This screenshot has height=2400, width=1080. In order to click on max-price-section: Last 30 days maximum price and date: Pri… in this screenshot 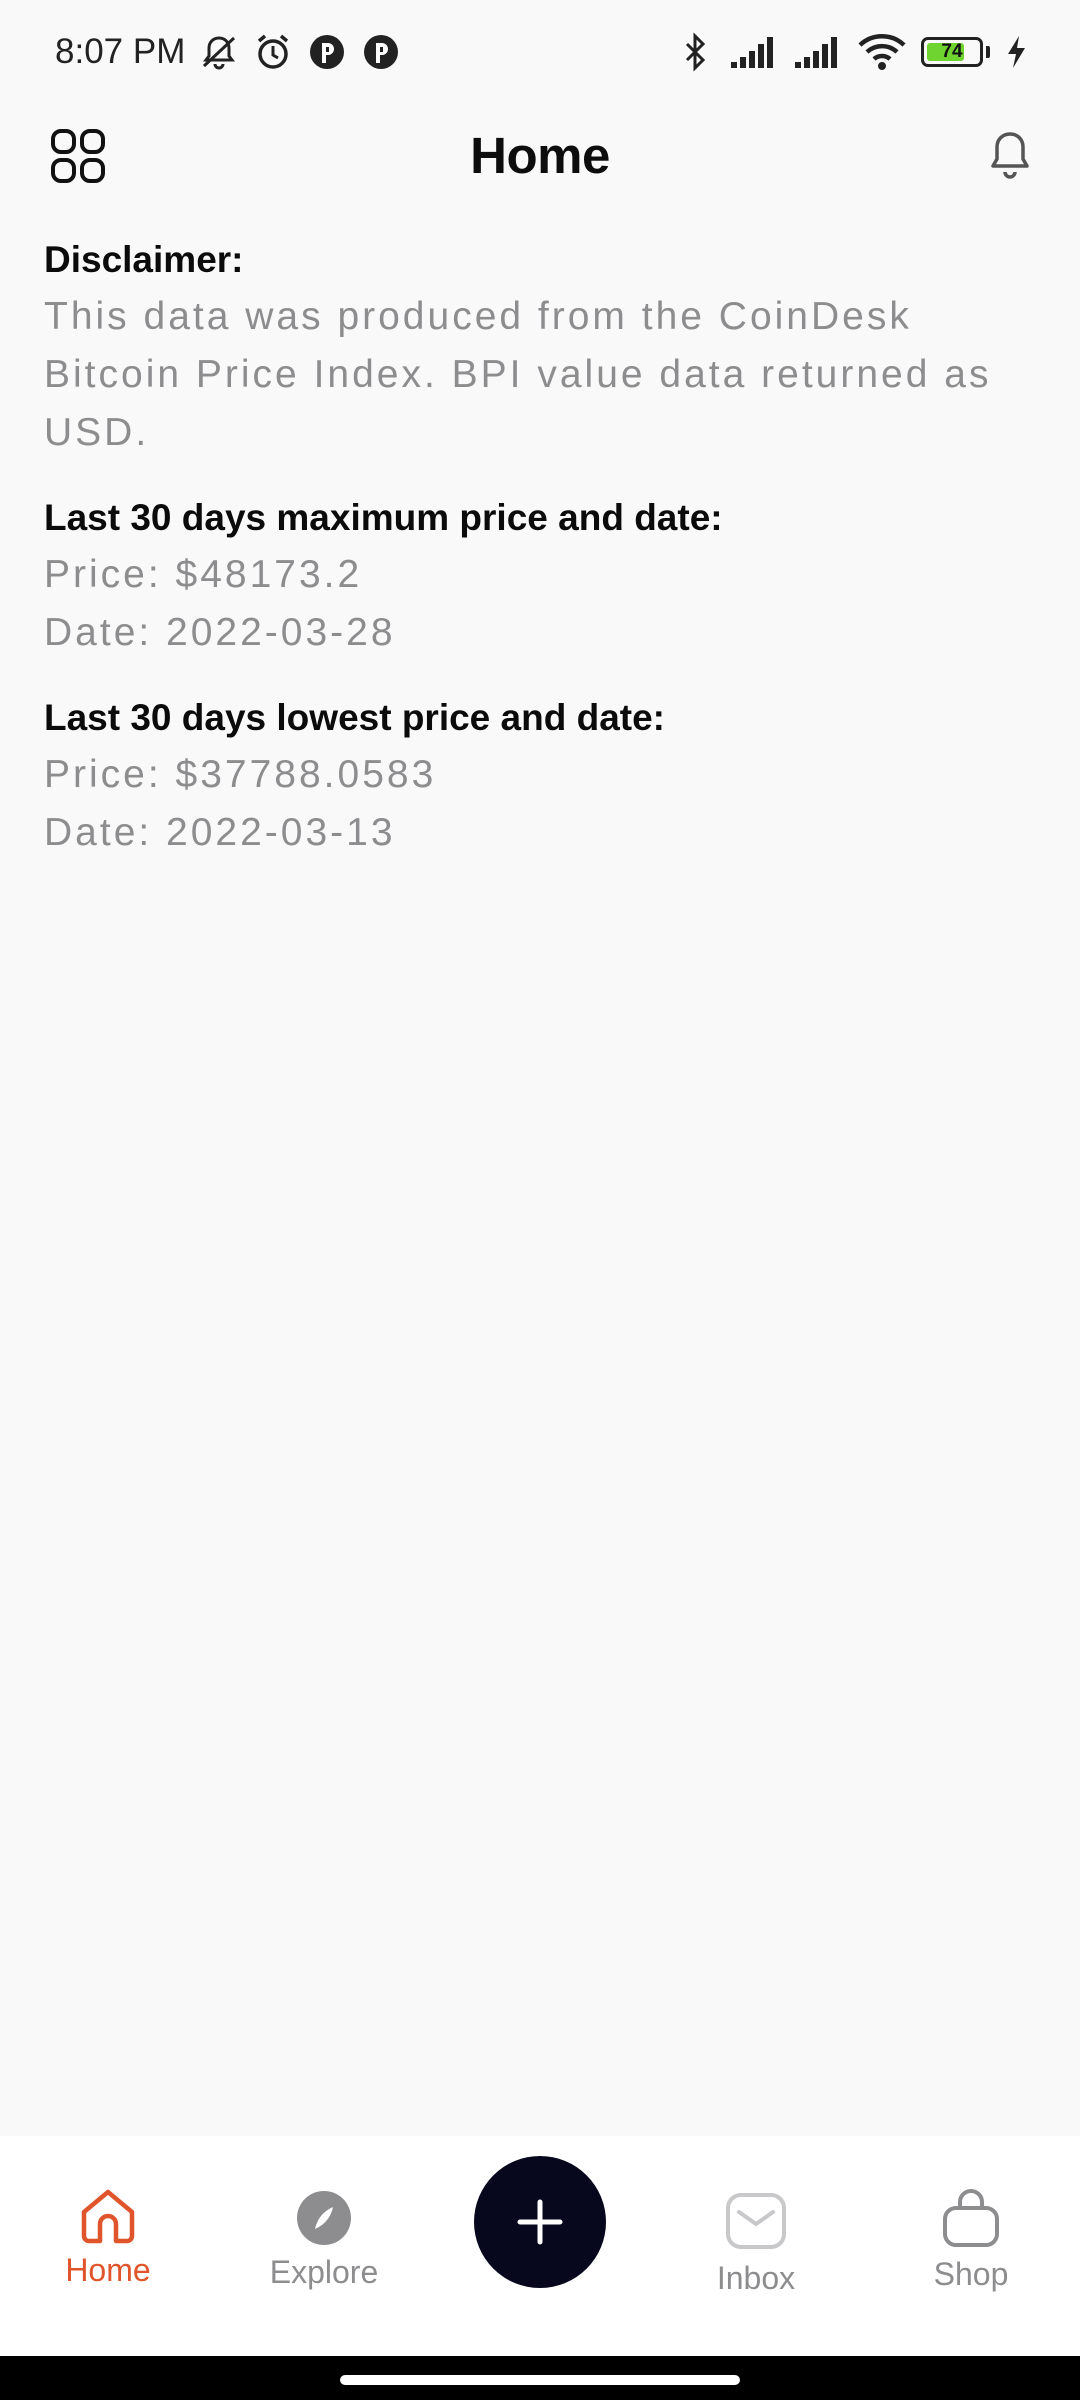, I will do `click(544, 576)`.